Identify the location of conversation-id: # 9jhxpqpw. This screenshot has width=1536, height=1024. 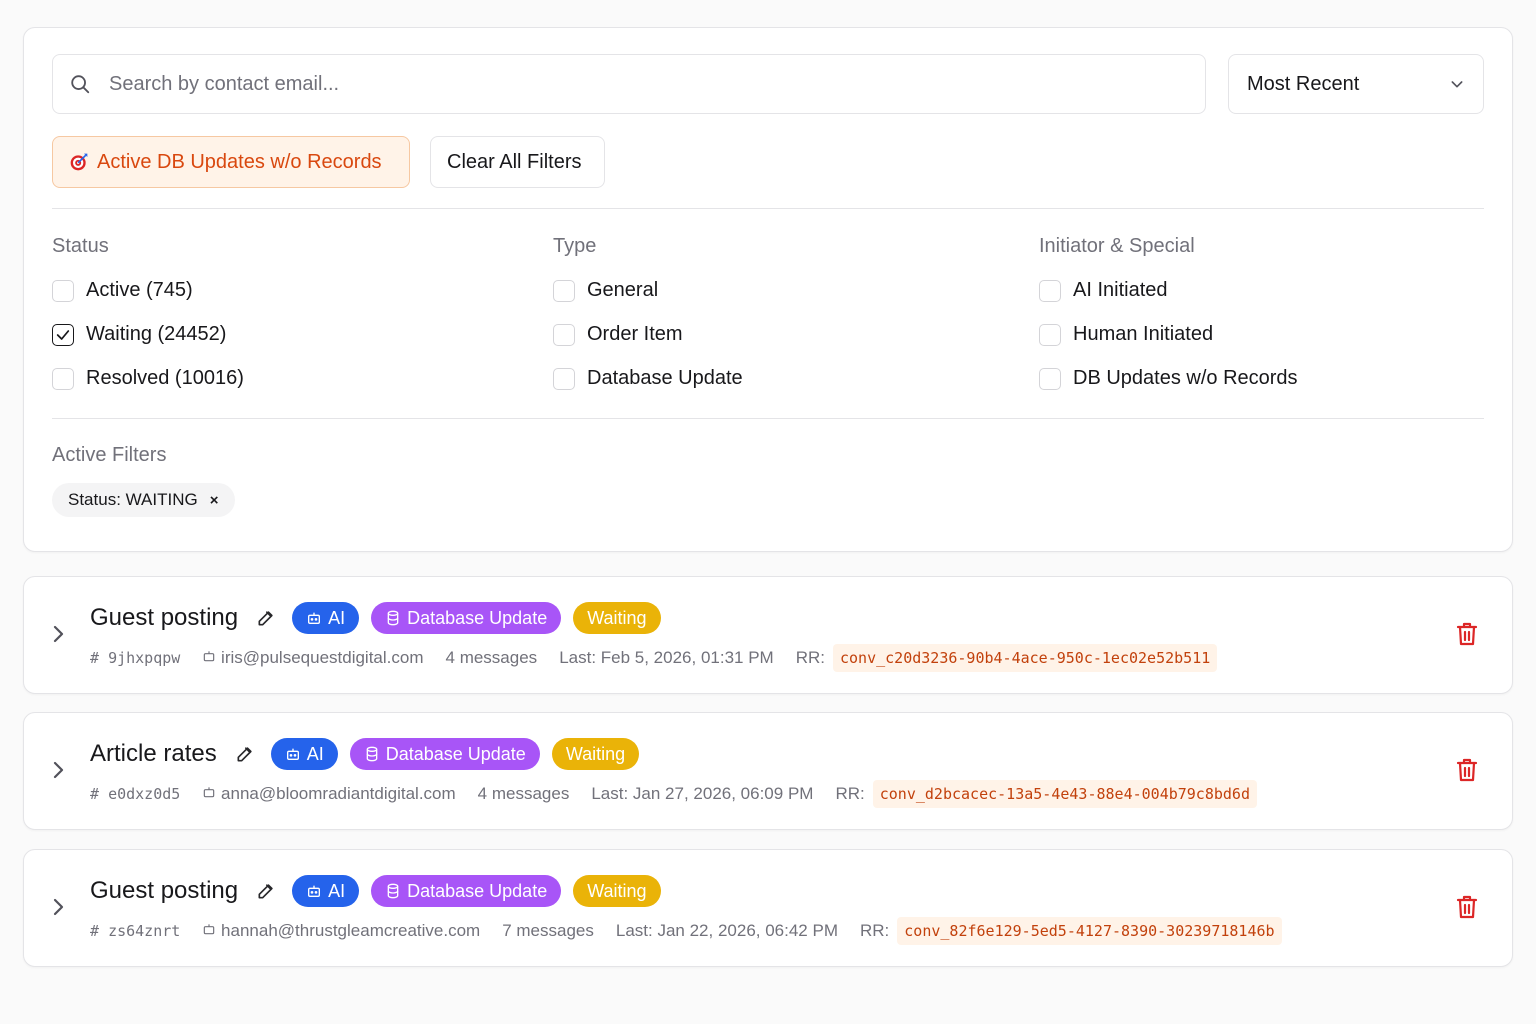
(135, 658).